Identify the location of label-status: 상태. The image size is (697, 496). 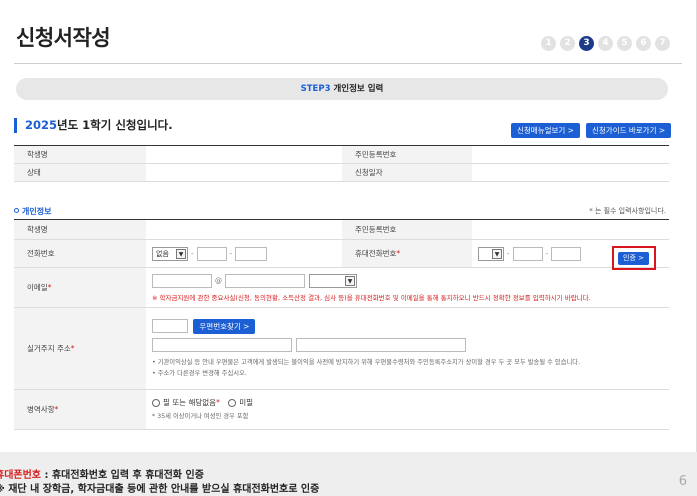
(80, 172).